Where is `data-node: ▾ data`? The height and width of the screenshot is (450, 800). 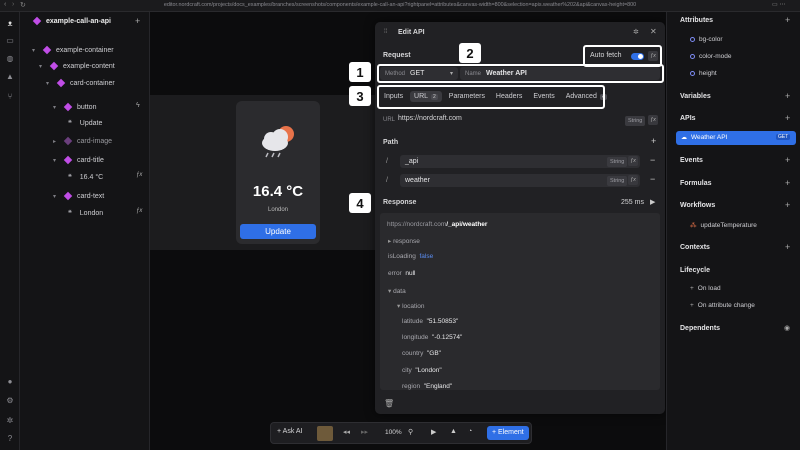 data-node: ▾ data is located at coordinates (397, 291).